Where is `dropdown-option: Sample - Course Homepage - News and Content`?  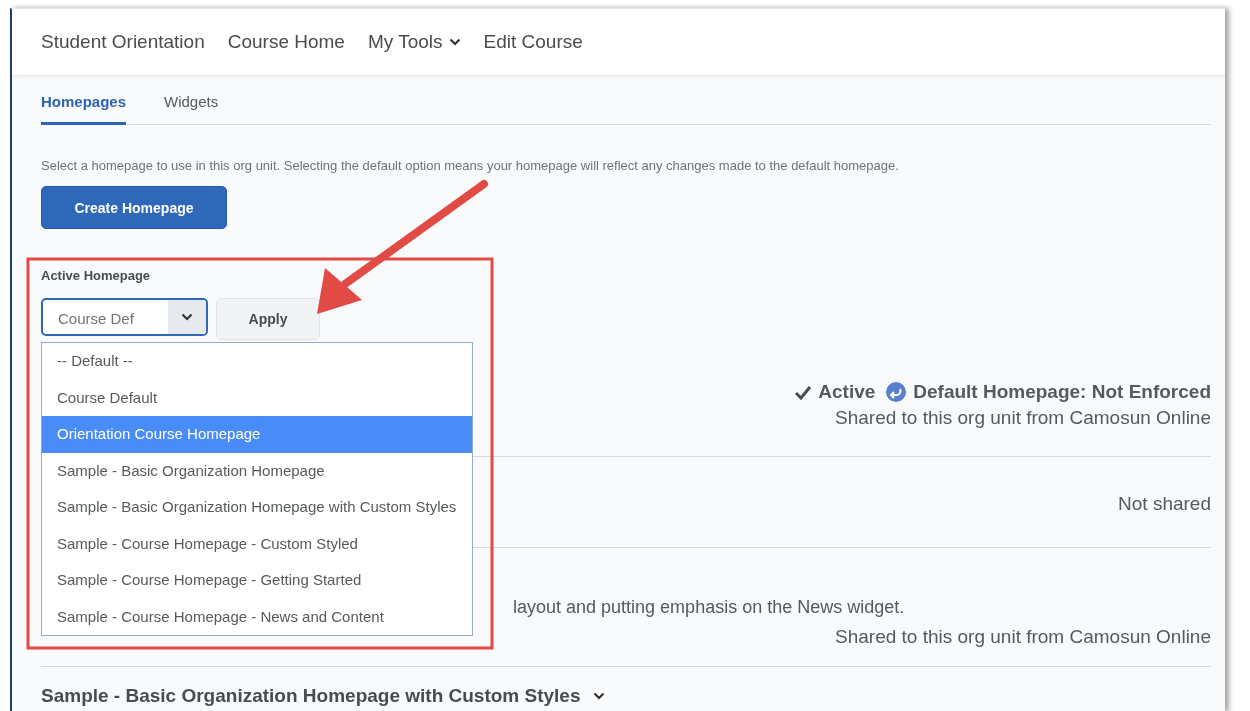
dropdown-option: Sample - Course Homepage - News and Content is located at coordinates (257, 616).